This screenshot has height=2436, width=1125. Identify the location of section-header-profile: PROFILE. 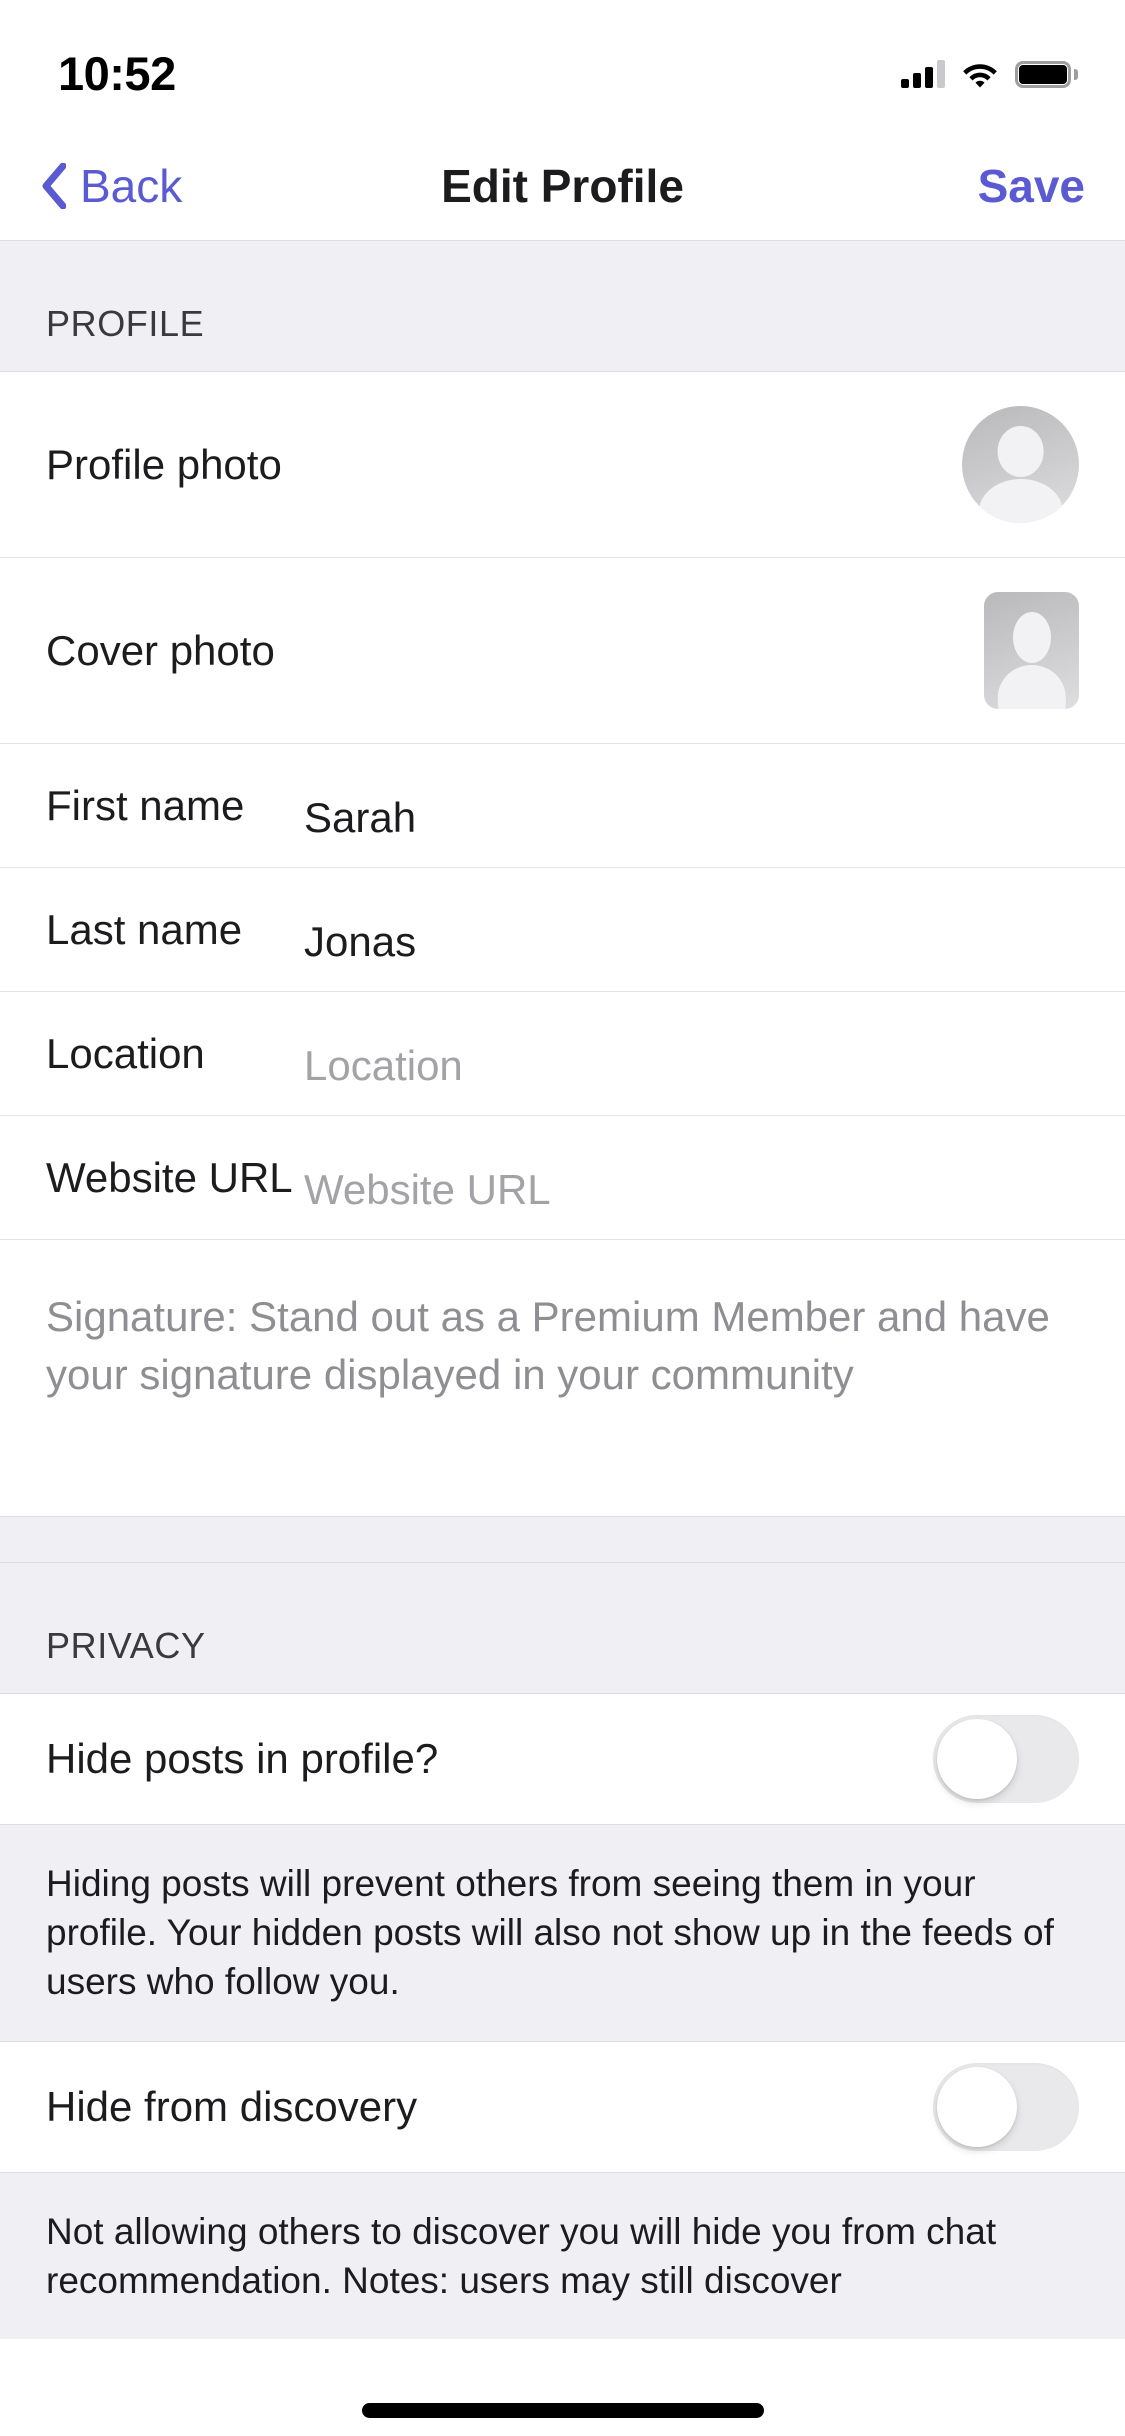
(562, 306).